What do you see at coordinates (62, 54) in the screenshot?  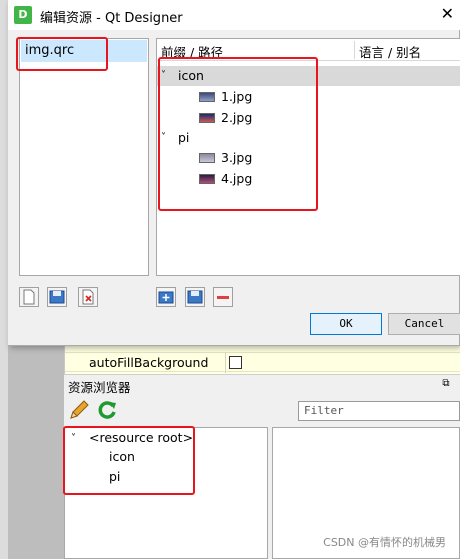 I see `highlight-box-qrc-file` at bounding box center [62, 54].